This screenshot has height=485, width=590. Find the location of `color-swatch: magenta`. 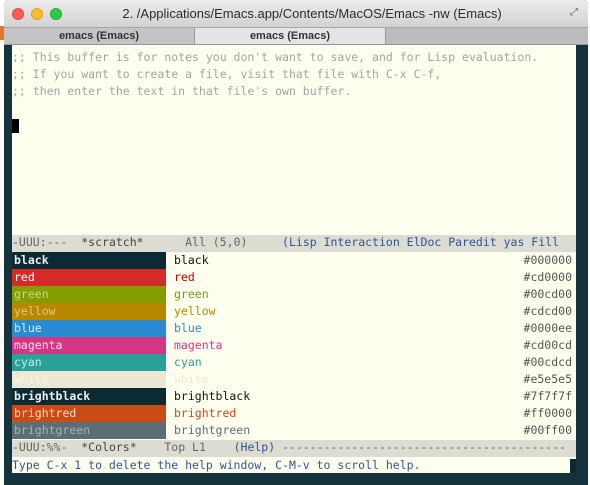

color-swatch: magenta is located at coordinates (89, 345).